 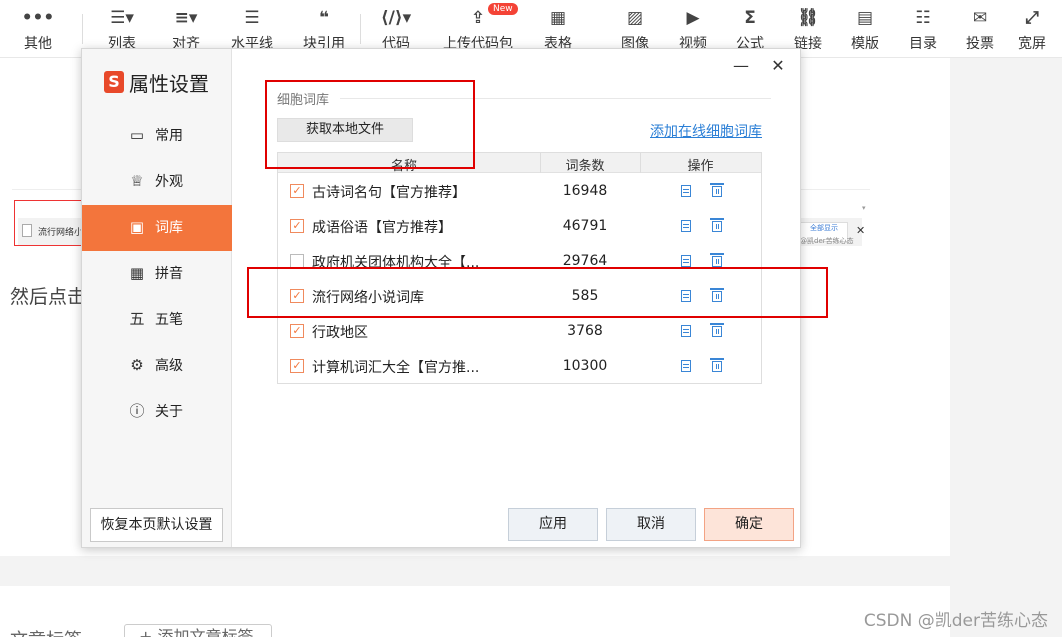 I want to click on toolbar-label: 投票, so click(x=980, y=44).